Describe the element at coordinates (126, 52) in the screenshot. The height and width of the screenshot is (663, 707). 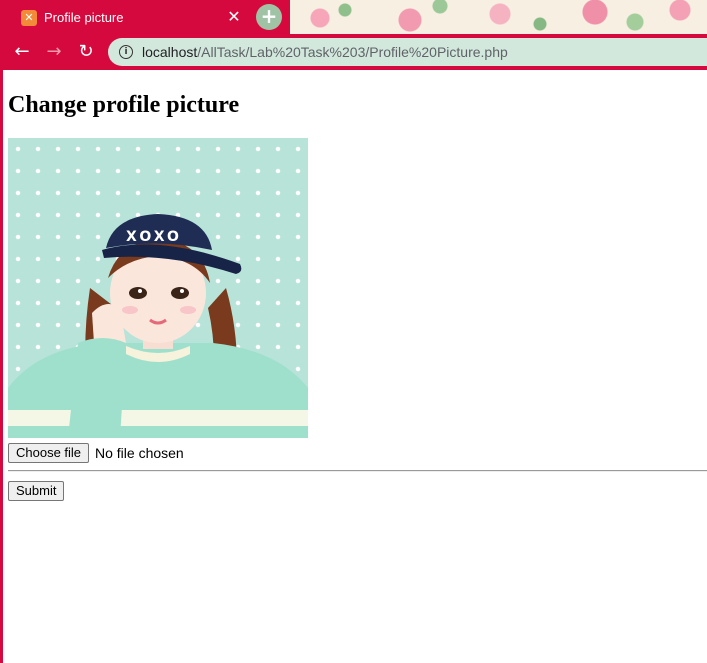
I see `info-icon: i` at that location.